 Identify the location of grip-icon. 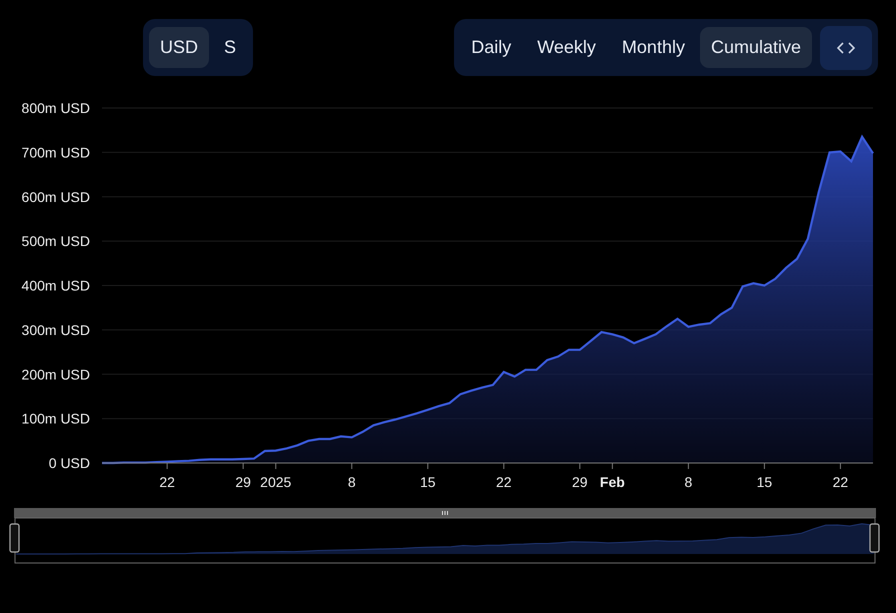
(445, 513).